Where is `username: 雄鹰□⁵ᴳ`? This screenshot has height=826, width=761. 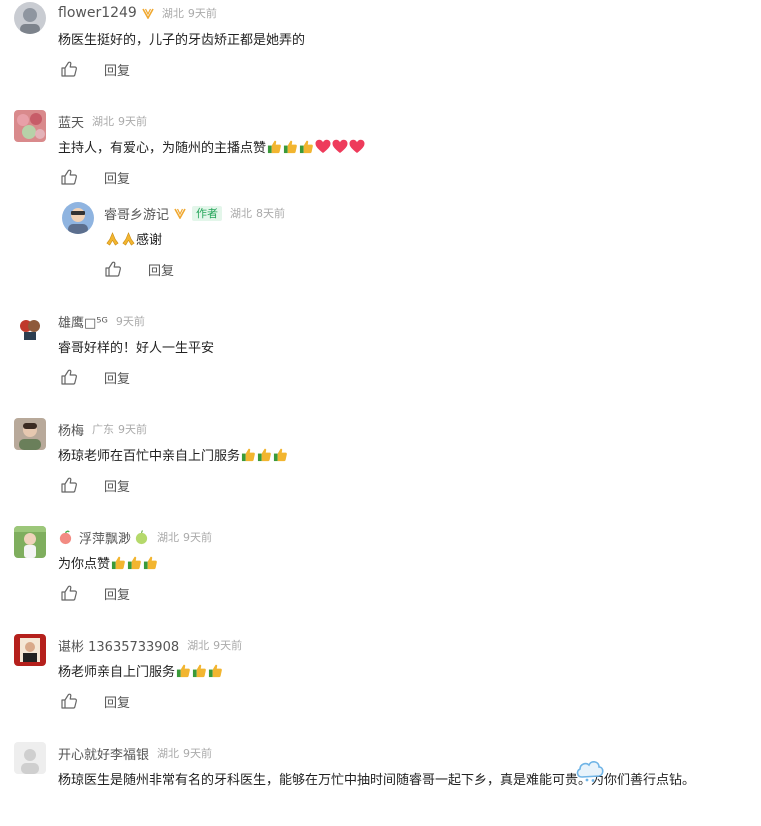 username: 雄鹰□⁵ᴳ is located at coordinates (83, 321).